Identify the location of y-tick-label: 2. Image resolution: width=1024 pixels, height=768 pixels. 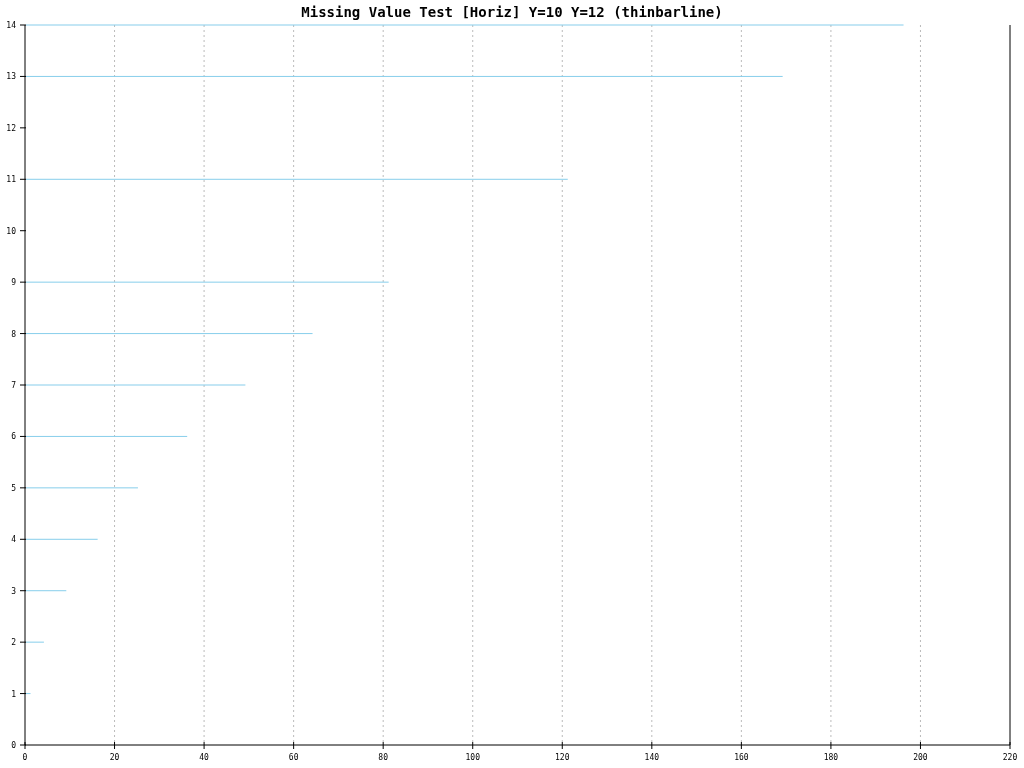
(13, 643).